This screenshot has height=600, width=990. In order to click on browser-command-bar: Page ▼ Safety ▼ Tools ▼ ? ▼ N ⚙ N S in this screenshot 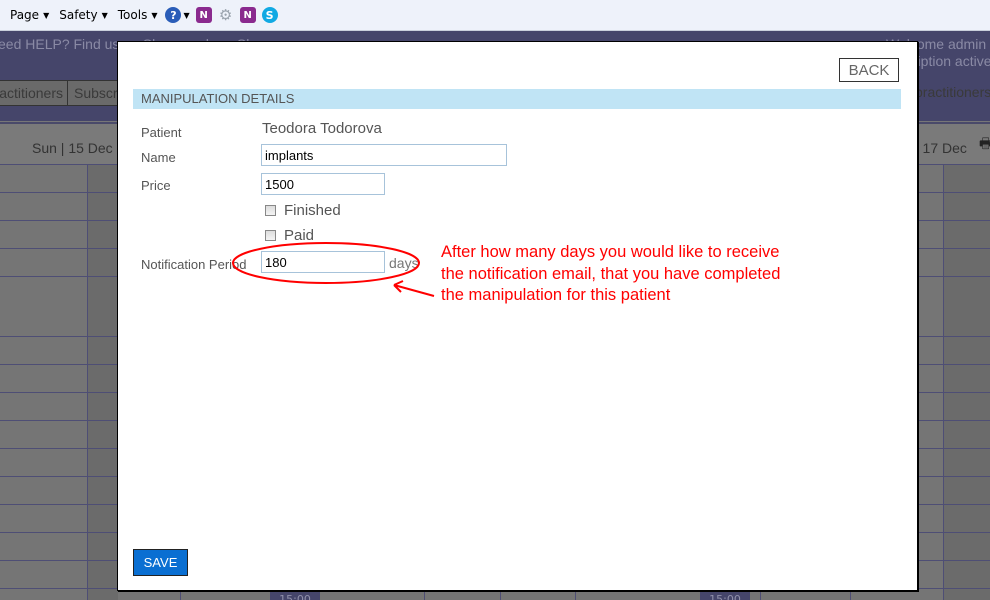, I will do `click(495, 15)`.